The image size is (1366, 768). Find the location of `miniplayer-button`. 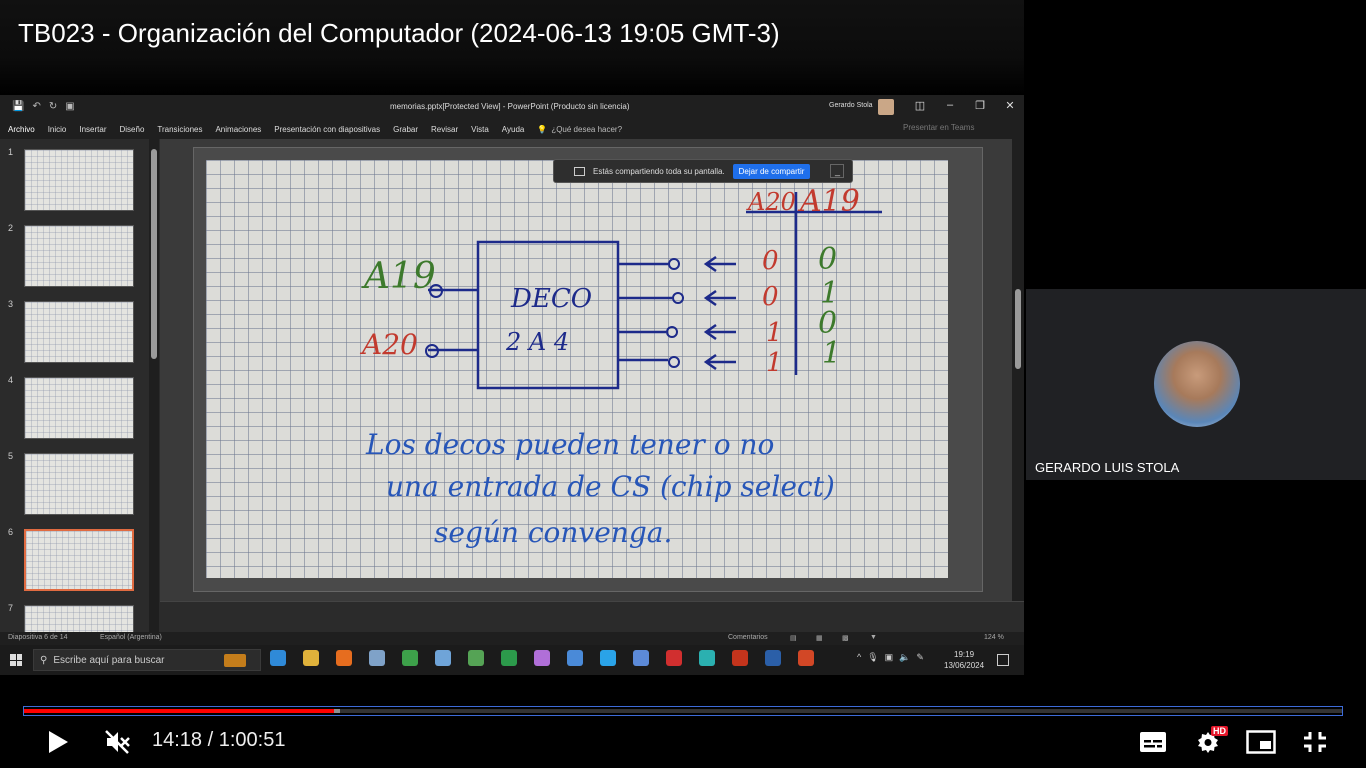

miniplayer-button is located at coordinates (1261, 742).